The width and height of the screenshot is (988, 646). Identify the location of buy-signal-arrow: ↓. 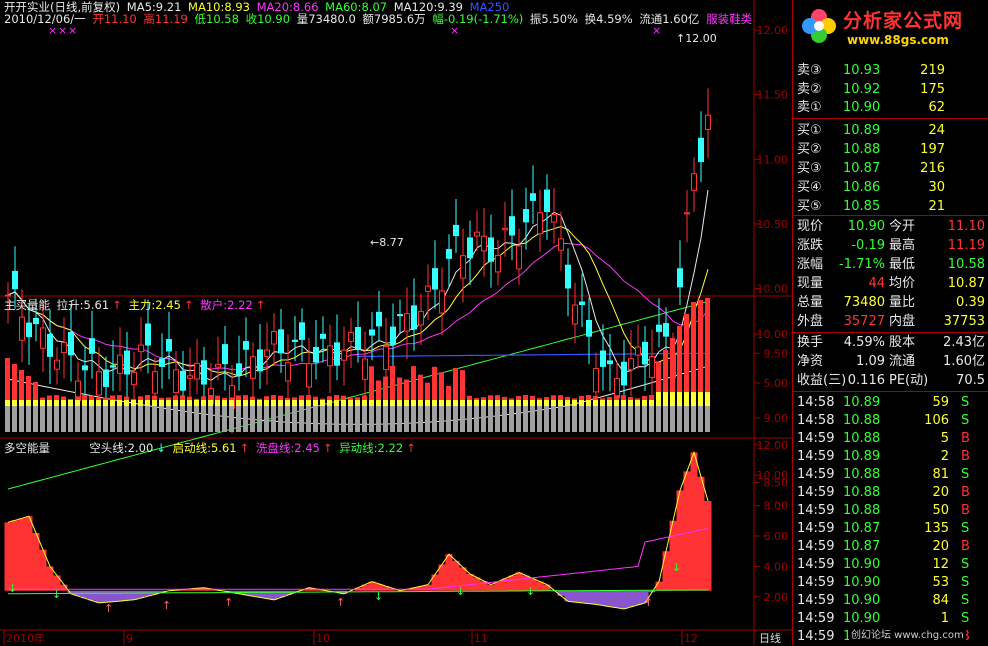
(12, 588).